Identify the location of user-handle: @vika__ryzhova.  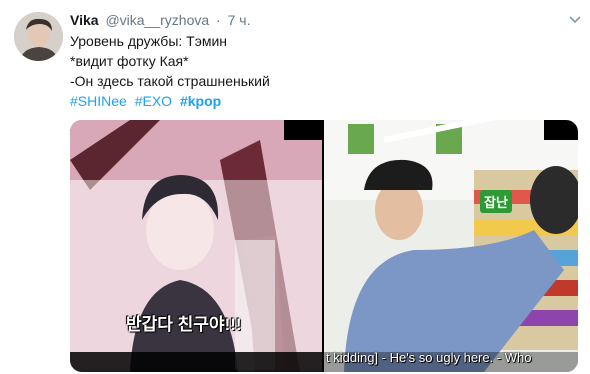
(157, 20).